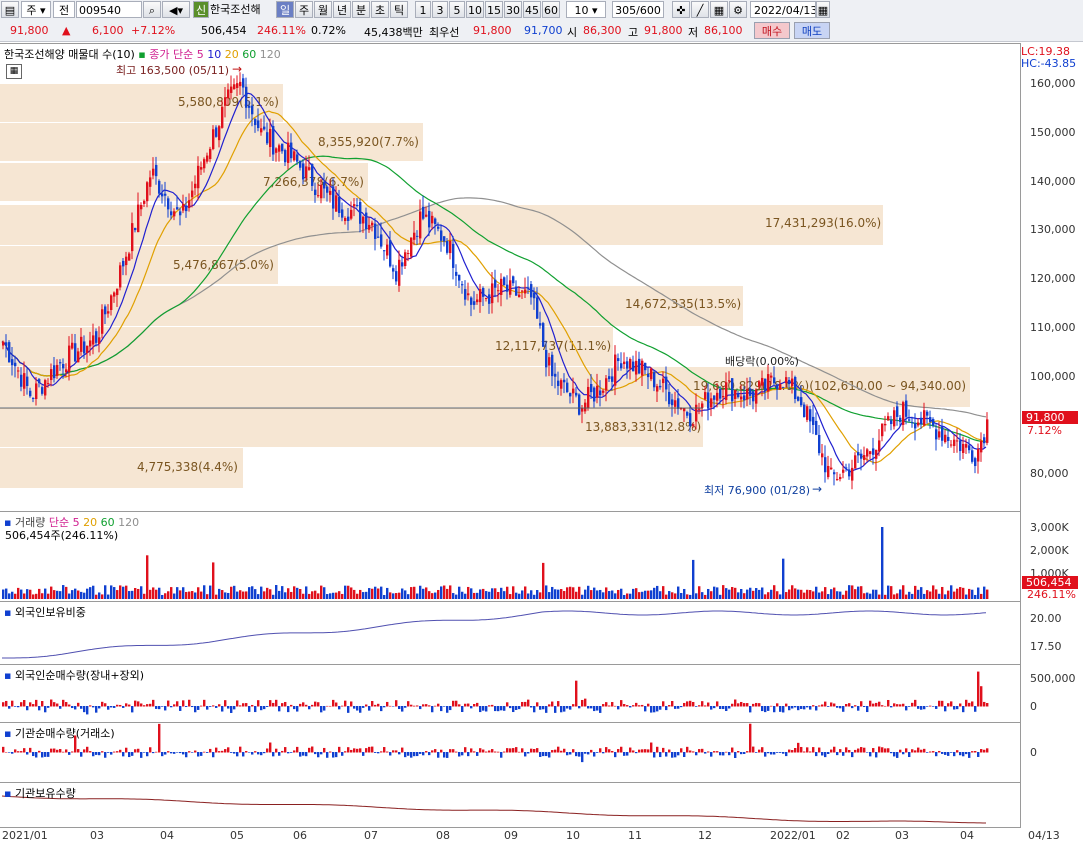 This screenshot has width=1083, height=849. Describe the element at coordinates (173, 70) in the screenshot. I see `high-note: 최고 163,500 (05/11)` at that location.